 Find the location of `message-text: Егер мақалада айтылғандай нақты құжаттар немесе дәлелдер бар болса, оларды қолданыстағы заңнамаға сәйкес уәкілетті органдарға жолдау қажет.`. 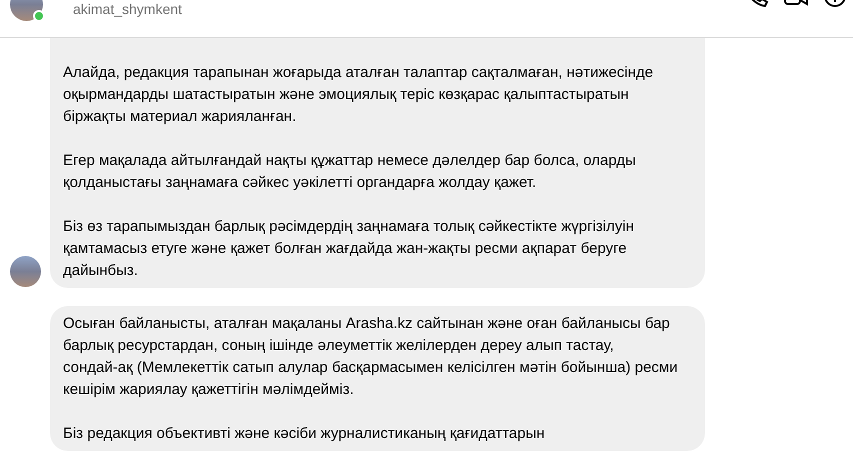

message-text: Егер мақалада айтылғандай нақты құжаттар немесе дәлелдер бар болса, оларды қолданыстағы заңнамаға сәйкес уәкілетті органдарға жолдау қажет. is located at coordinates (350, 172).